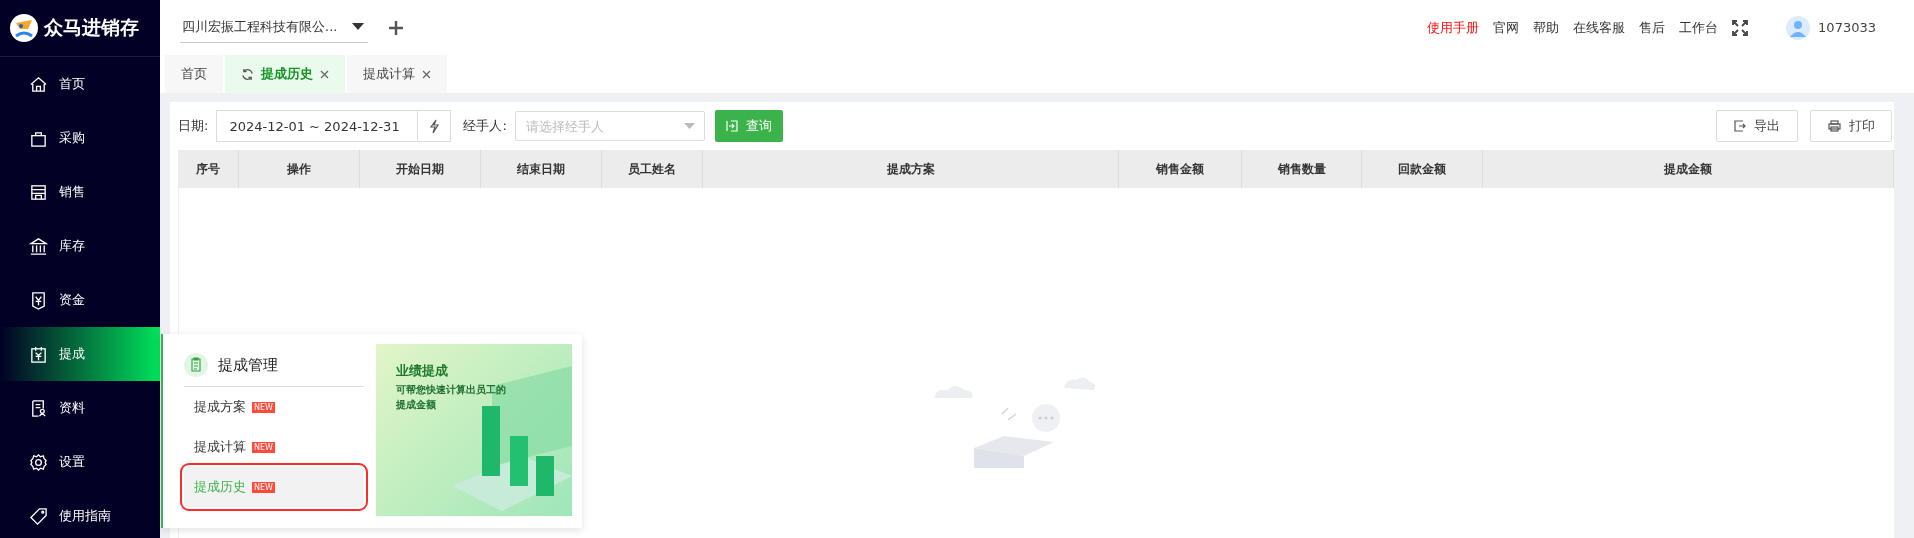  What do you see at coordinates (38, 462) in the screenshot?
I see `settings-icon` at bounding box center [38, 462].